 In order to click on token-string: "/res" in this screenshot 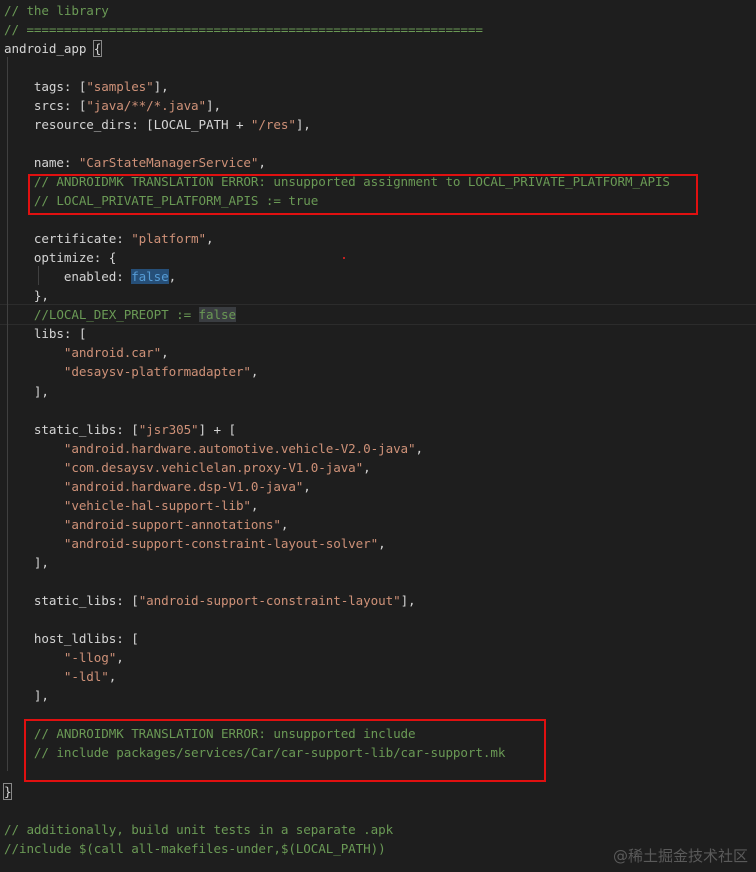, I will do `click(273, 124)`.